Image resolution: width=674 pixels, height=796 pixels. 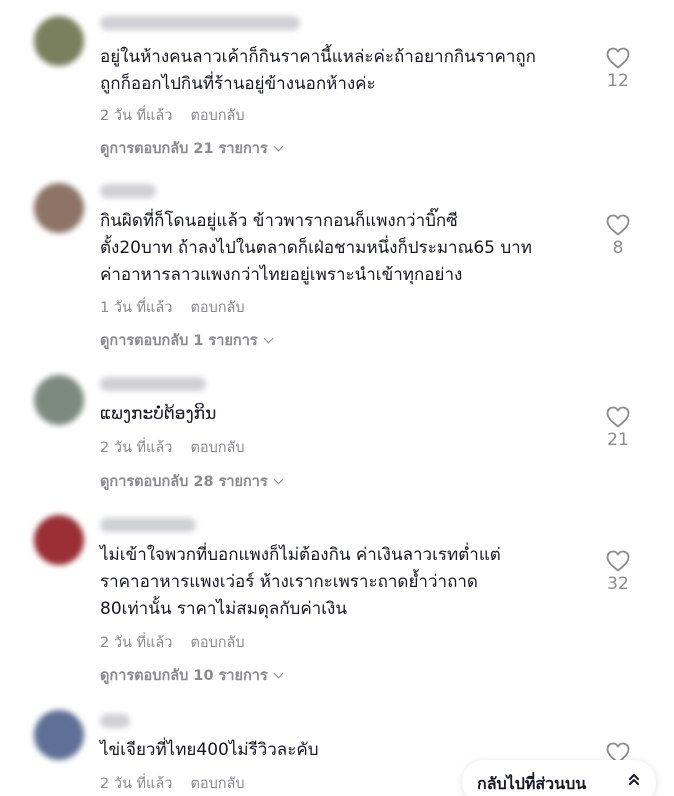 I want to click on like-button: 32, so click(x=618, y=572).